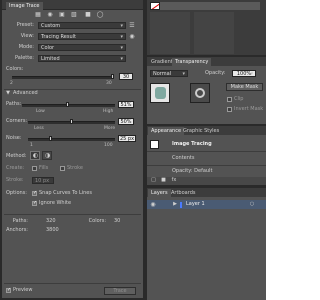  What do you see at coordinates (40, 111) in the screenshot?
I see `paths-low-label: Low` at bounding box center [40, 111].